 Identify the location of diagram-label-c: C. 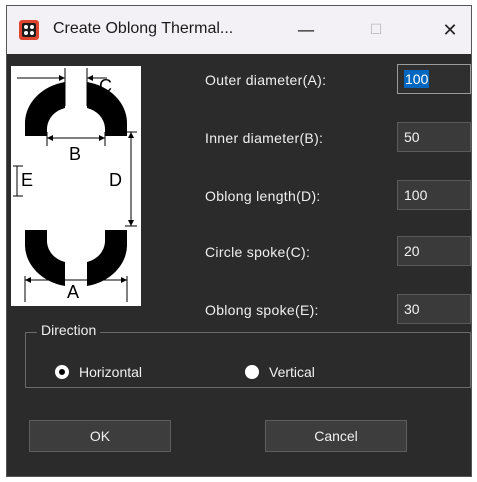
(105, 86).